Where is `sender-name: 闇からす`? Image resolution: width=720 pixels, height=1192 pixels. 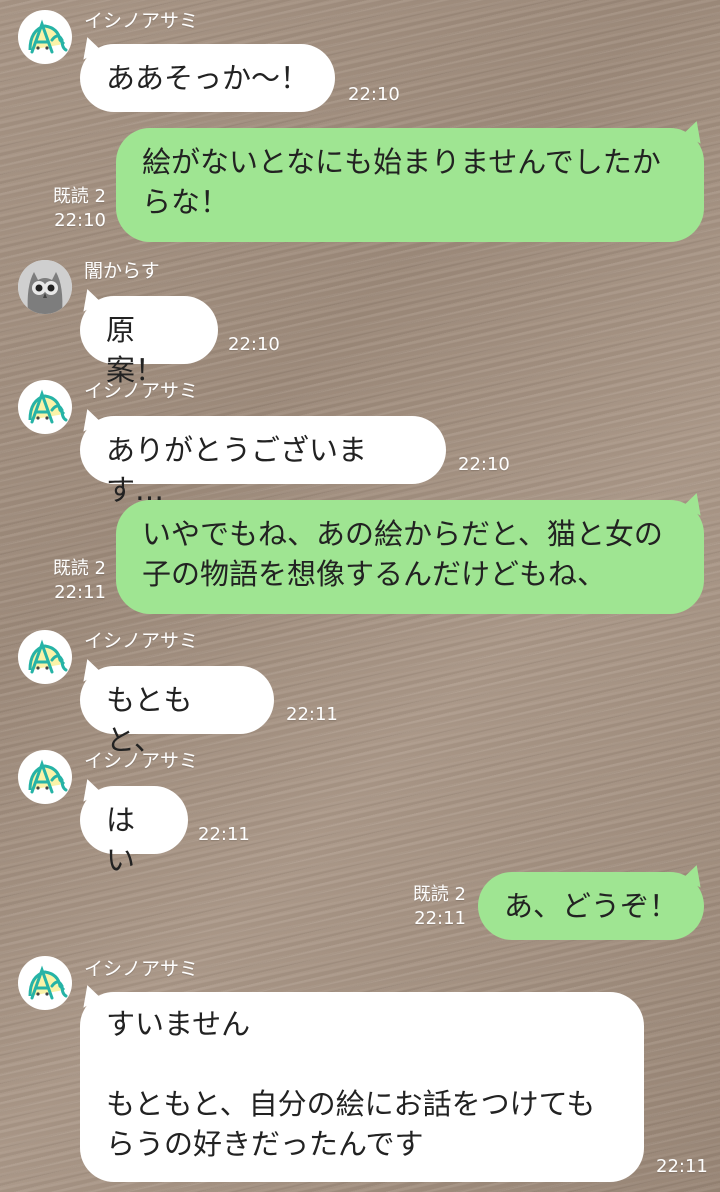
sender-name: 闇からす is located at coordinates (122, 271).